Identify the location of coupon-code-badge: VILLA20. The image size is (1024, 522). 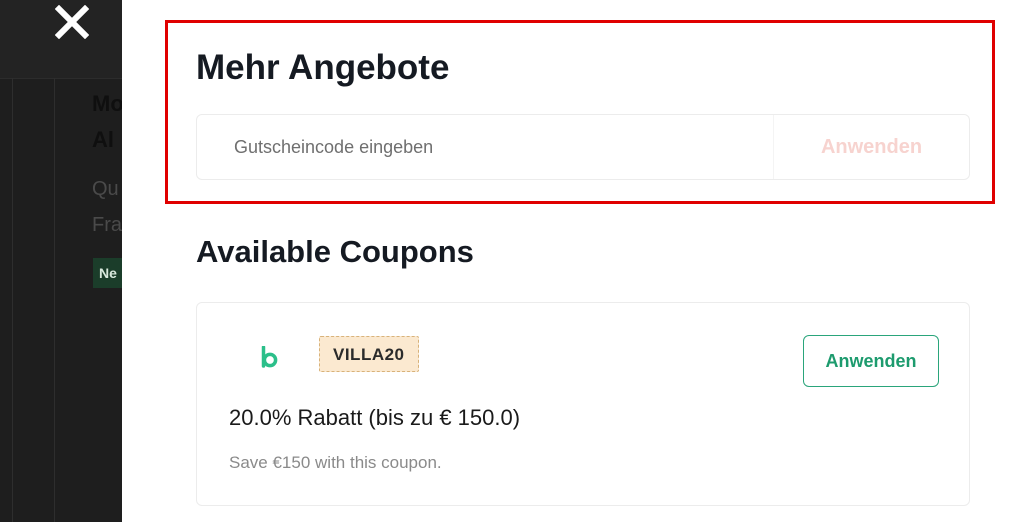
(369, 354).